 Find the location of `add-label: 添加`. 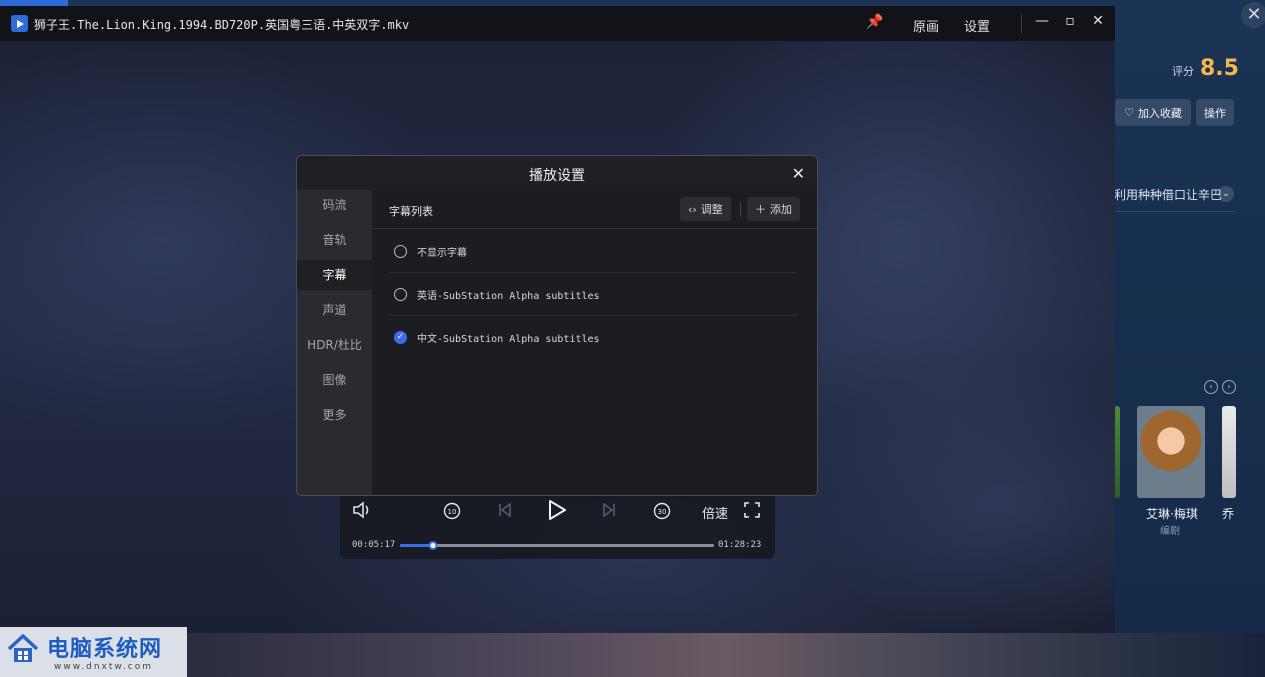

add-label: 添加 is located at coordinates (781, 209).